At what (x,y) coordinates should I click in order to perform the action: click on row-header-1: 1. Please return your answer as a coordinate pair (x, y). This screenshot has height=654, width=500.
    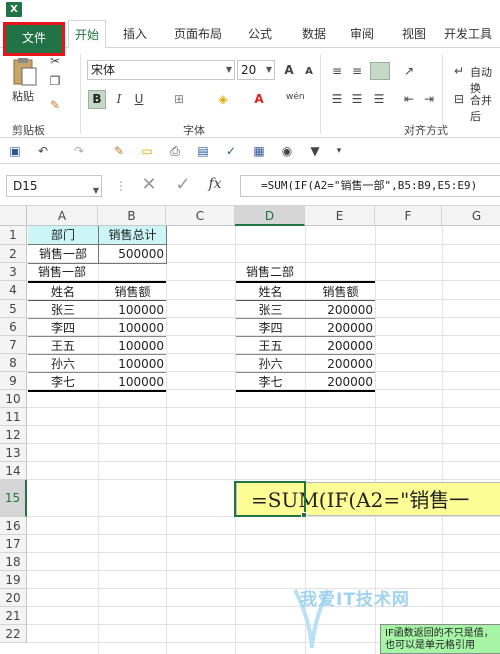
    Looking at the image, I should click on (13, 235).